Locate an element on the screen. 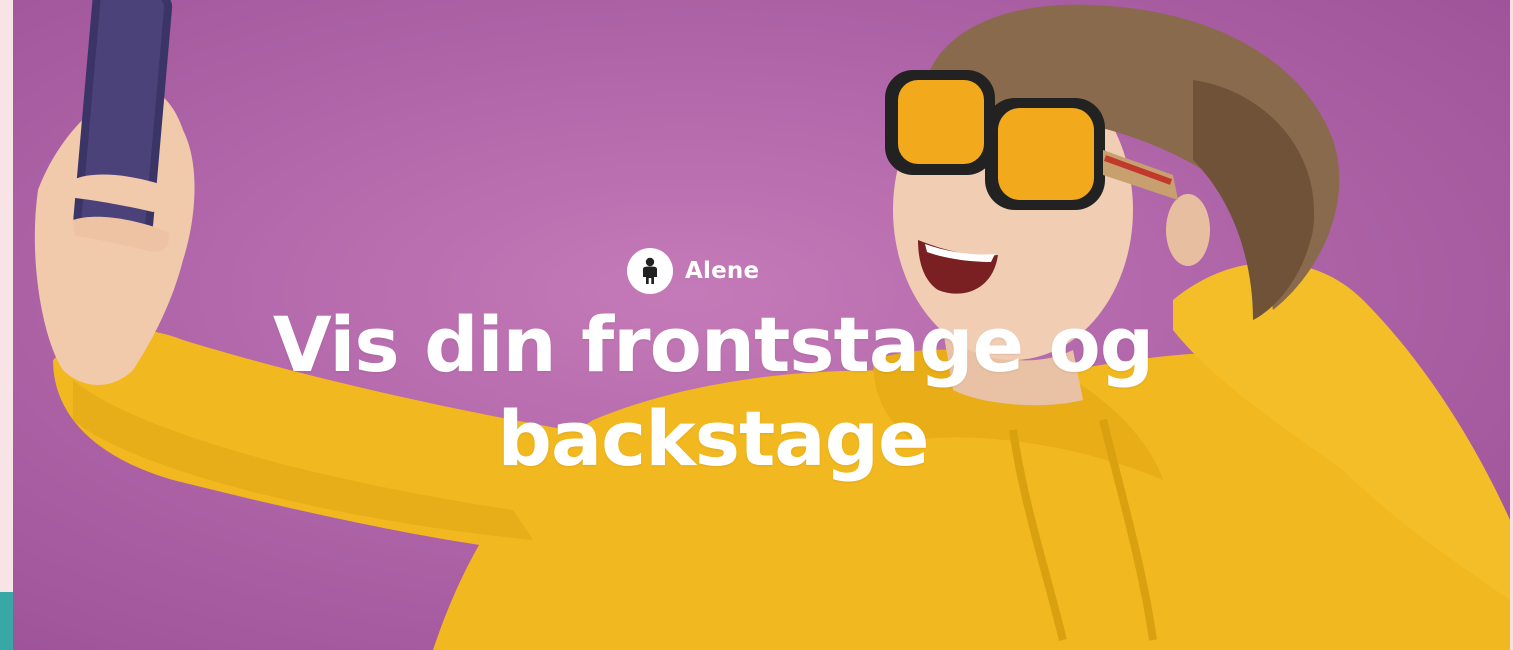 The height and width of the screenshot is (650, 1513). left-teal-edge is located at coordinates (6, 621).